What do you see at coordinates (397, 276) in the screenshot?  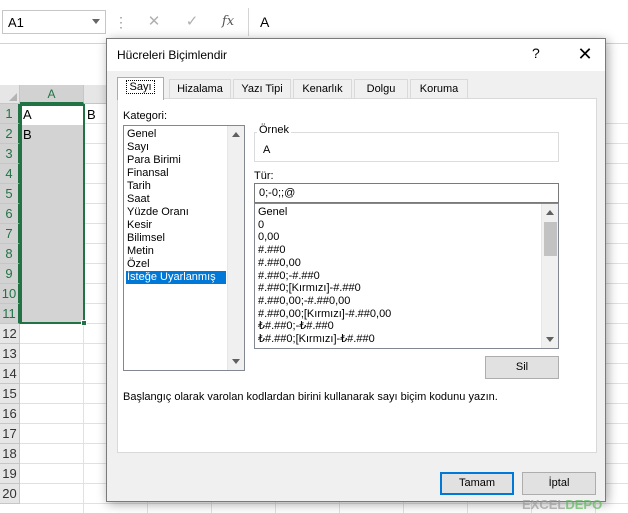 I see `format-code-item: #.##0;-#.##0` at bounding box center [397, 276].